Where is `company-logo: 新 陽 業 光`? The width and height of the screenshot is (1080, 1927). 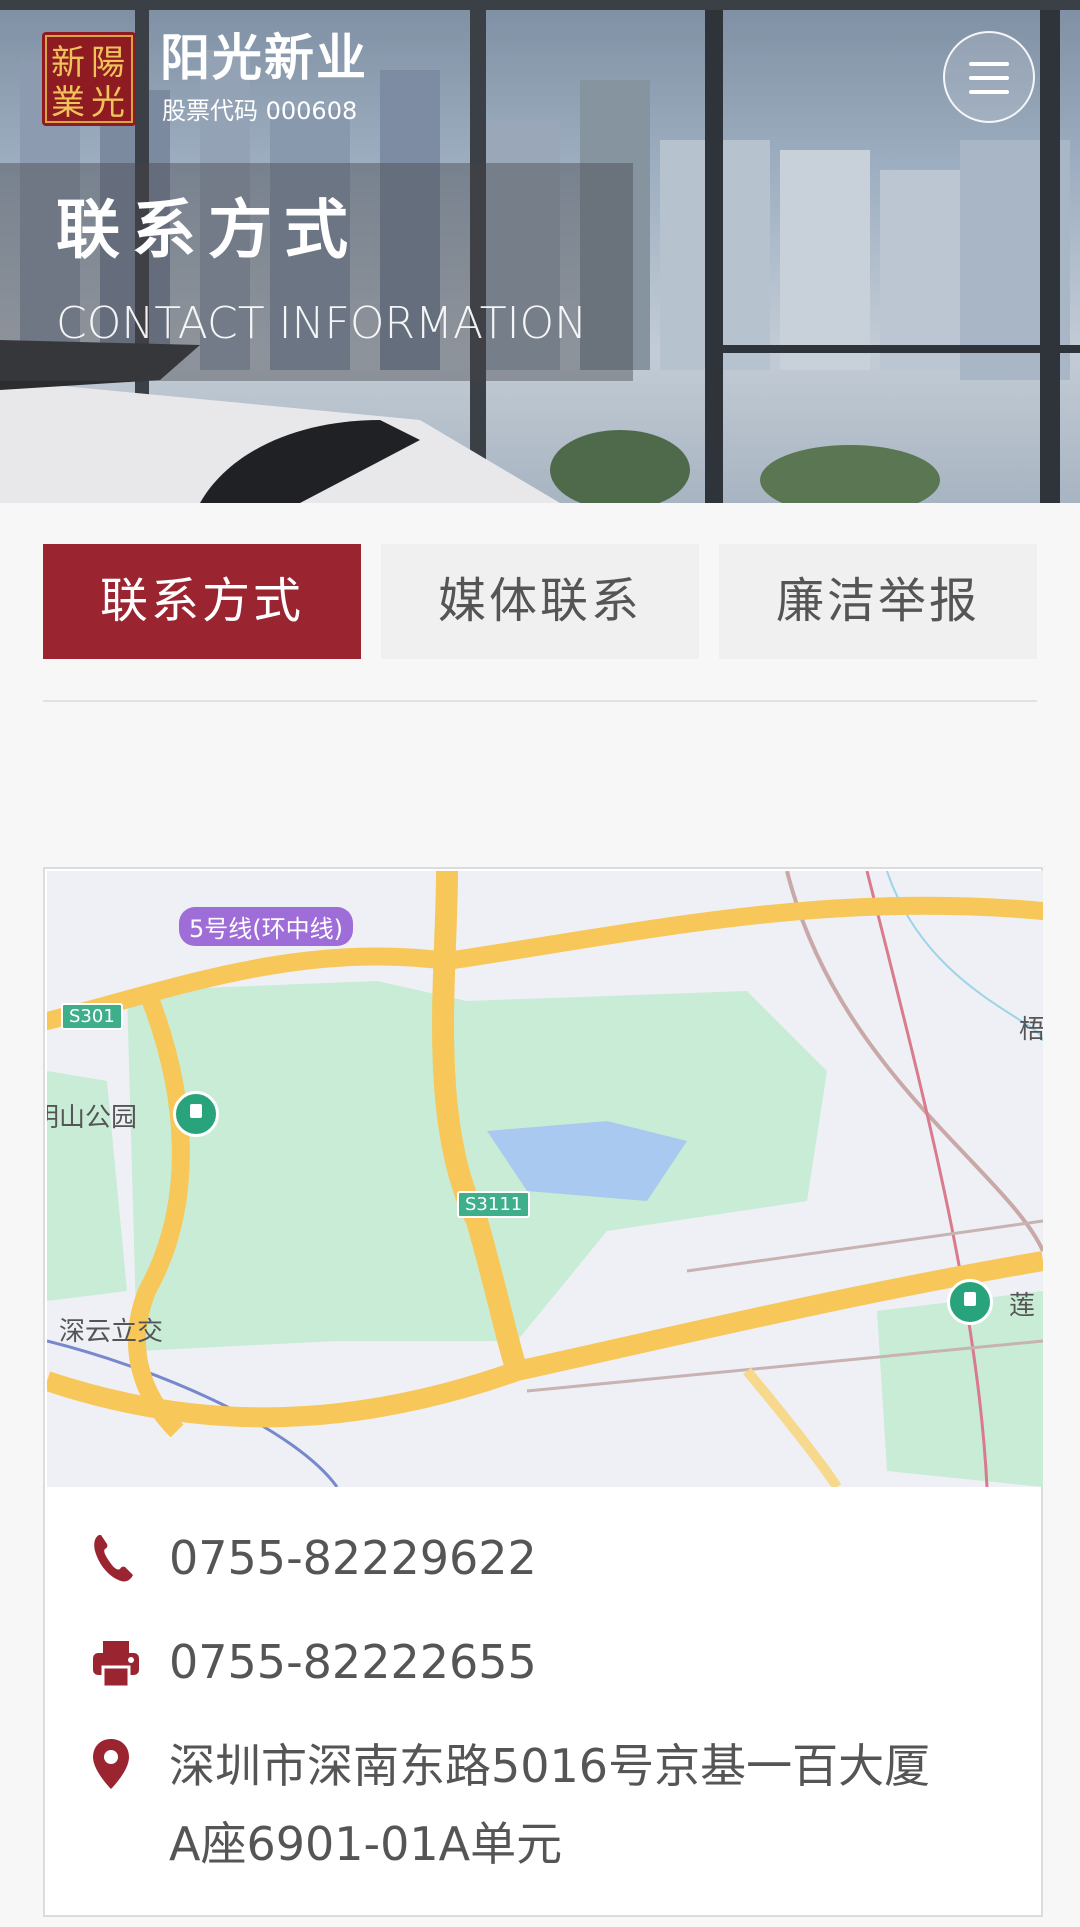
company-logo: 新 陽 業 光 is located at coordinates (89, 79).